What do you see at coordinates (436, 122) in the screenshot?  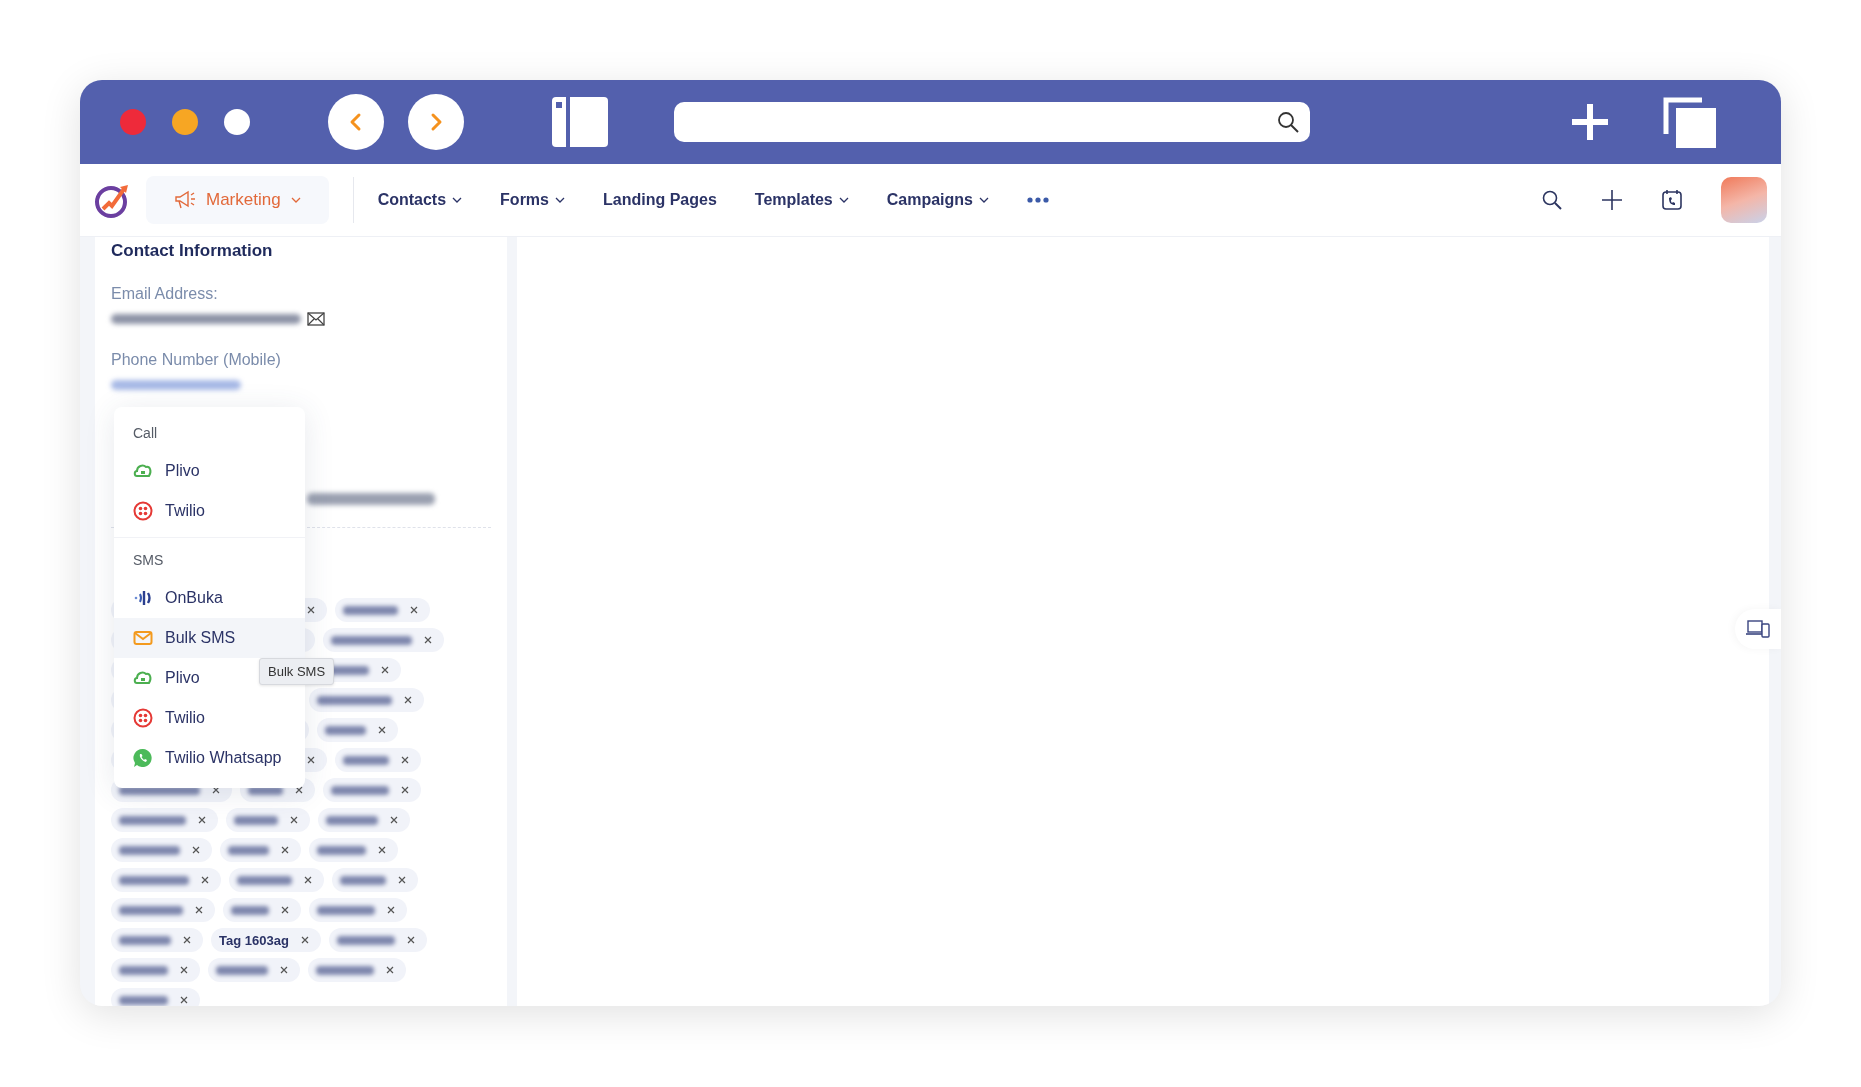 I see `forward-button` at bounding box center [436, 122].